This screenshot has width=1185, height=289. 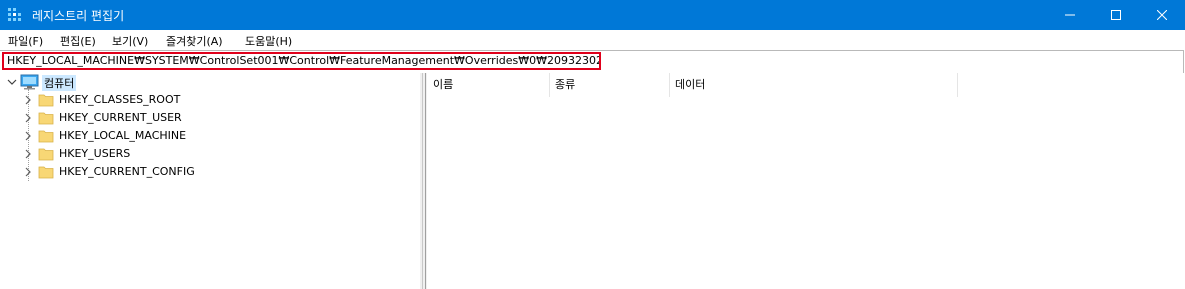 I want to click on menu-file: 파일(F), so click(x=25, y=41).